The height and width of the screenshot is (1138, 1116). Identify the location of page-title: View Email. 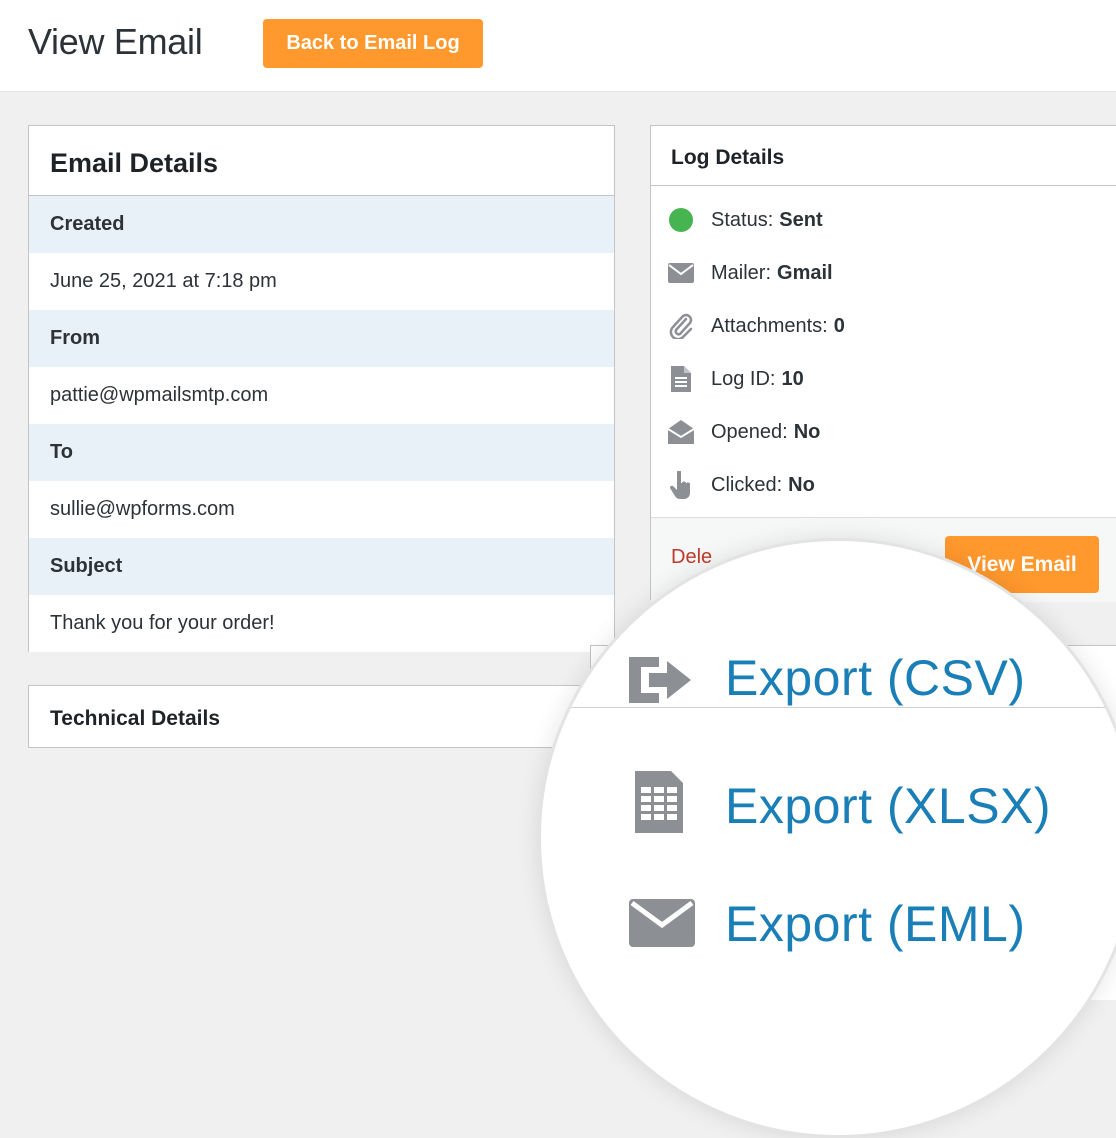
(115, 41).